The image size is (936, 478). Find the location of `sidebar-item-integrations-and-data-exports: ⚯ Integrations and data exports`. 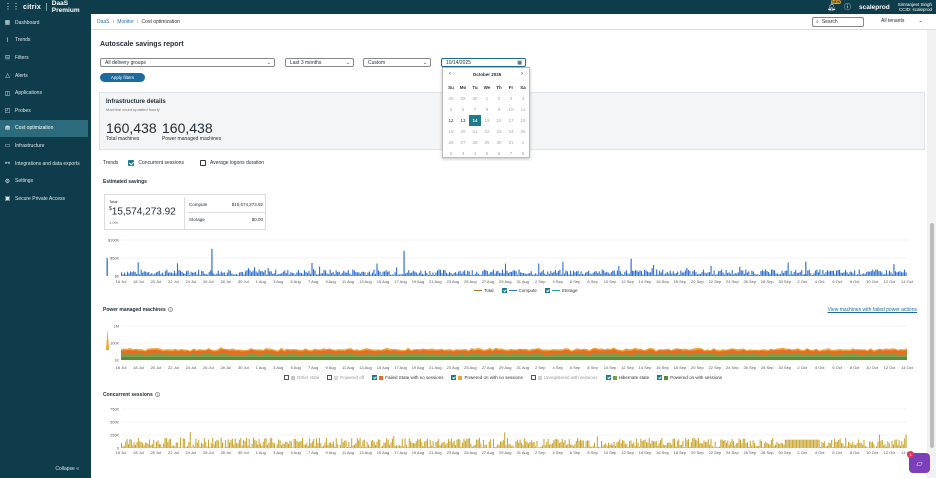

sidebar-item-integrations-and-data-exports: ⚯ Integrations and data exports is located at coordinates (45, 164).